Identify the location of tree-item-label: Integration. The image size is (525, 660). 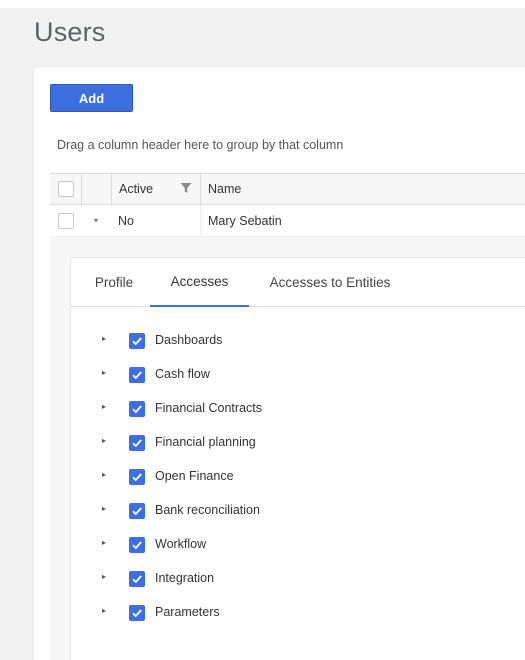
(185, 578).